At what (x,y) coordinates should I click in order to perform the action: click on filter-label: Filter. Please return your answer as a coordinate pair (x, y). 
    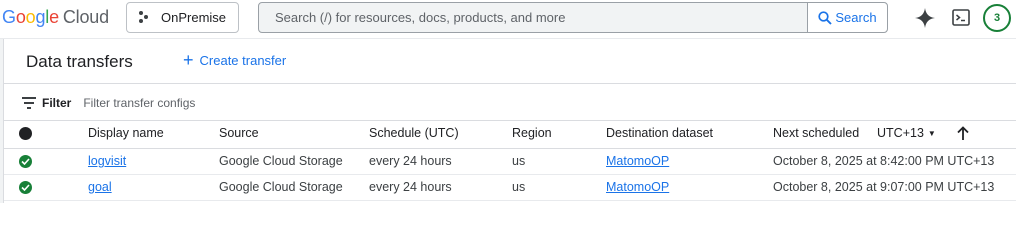
    Looking at the image, I should click on (57, 103).